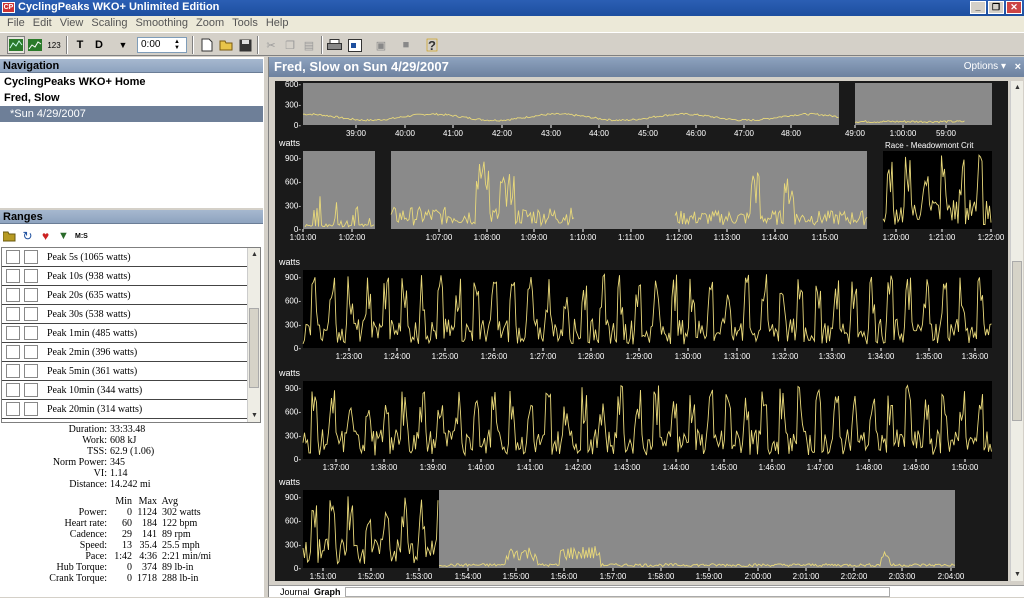 Image resolution: width=1024 pixels, height=598 pixels. Describe the element at coordinates (54, 45) in the screenshot. I see `numeric-view-button: 123` at that location.